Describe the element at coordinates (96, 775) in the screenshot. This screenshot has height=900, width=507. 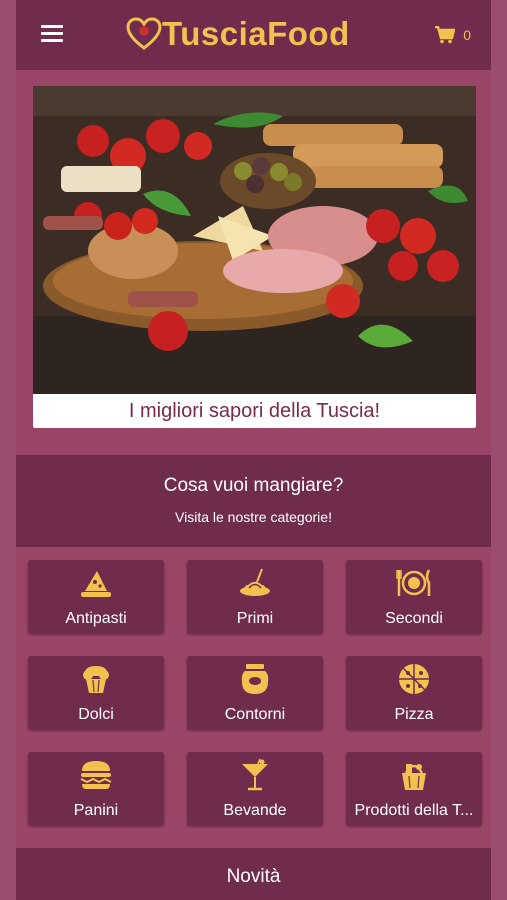
I see `burger-icon` at that location.